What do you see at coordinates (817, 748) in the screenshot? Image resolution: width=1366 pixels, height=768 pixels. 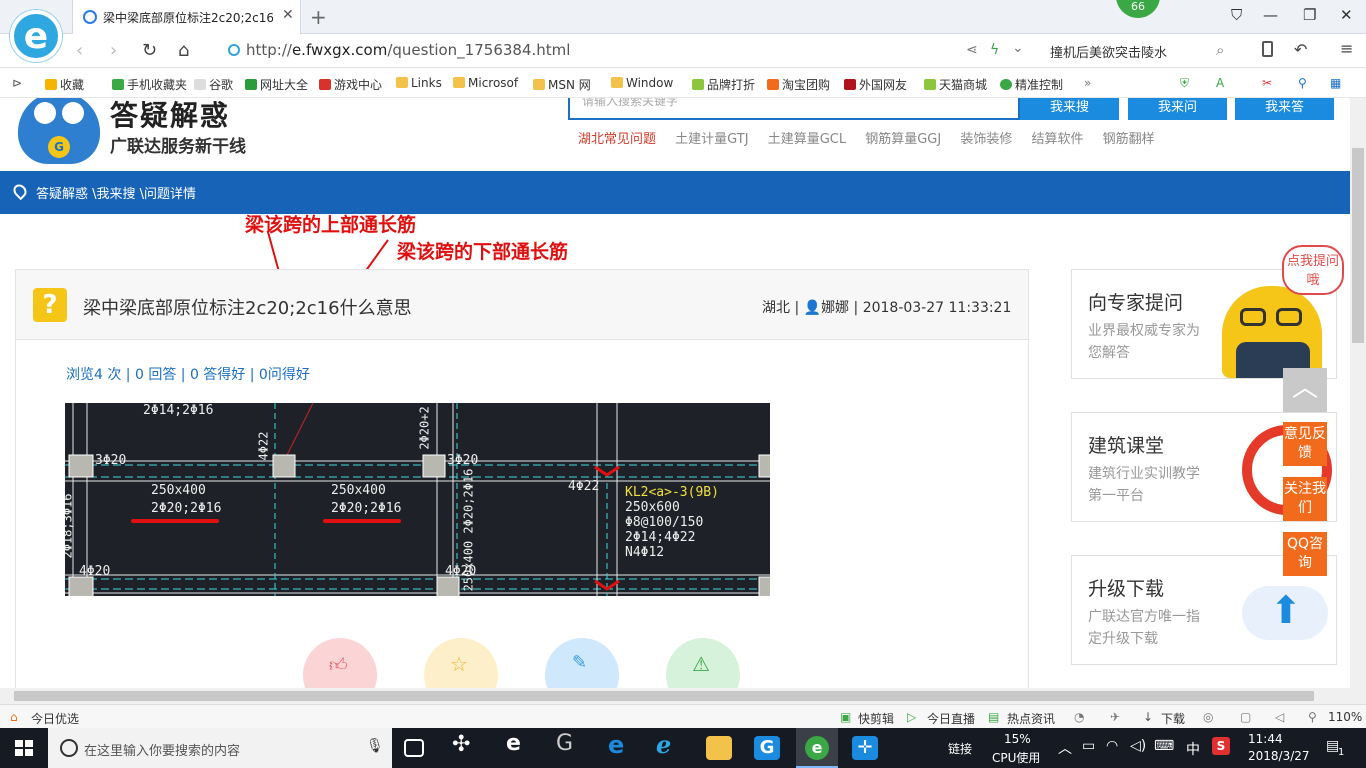 I see `active-browser-task: e` at bounding box center [817, 748].